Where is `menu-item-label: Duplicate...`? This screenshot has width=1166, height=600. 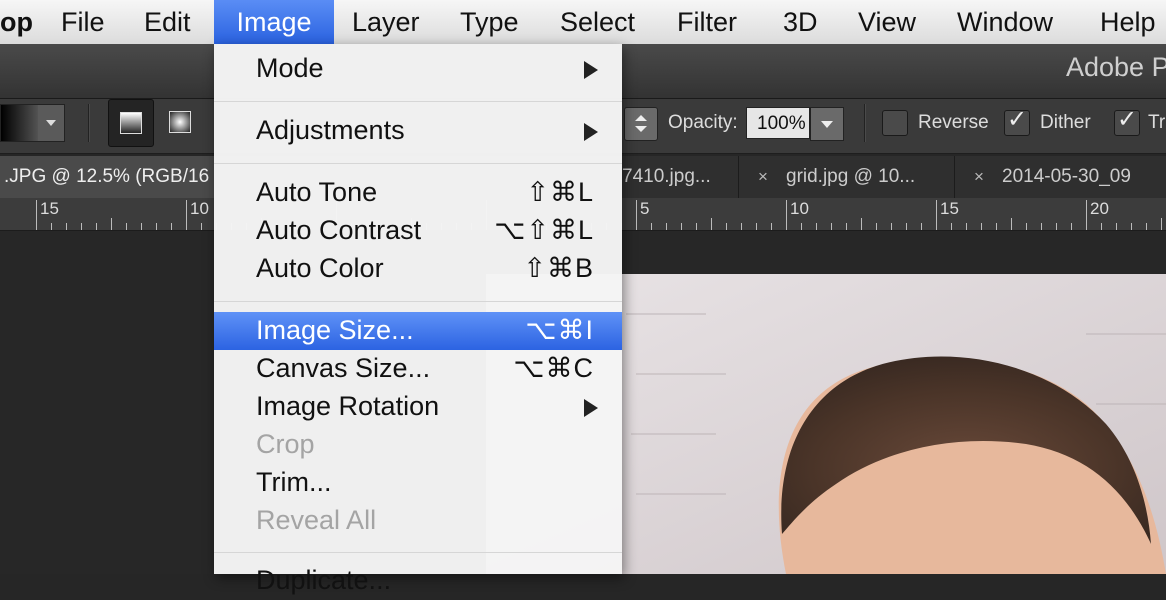 menu-item-label: Duplicate... is located at coordinates (324, 580).